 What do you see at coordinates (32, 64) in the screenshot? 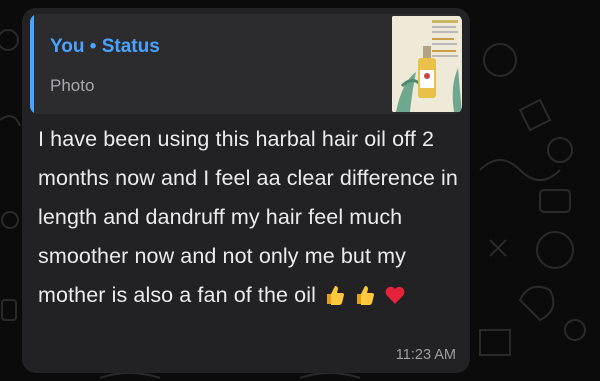
I see `quote-accent-bar` at bounding box center [32, 64].